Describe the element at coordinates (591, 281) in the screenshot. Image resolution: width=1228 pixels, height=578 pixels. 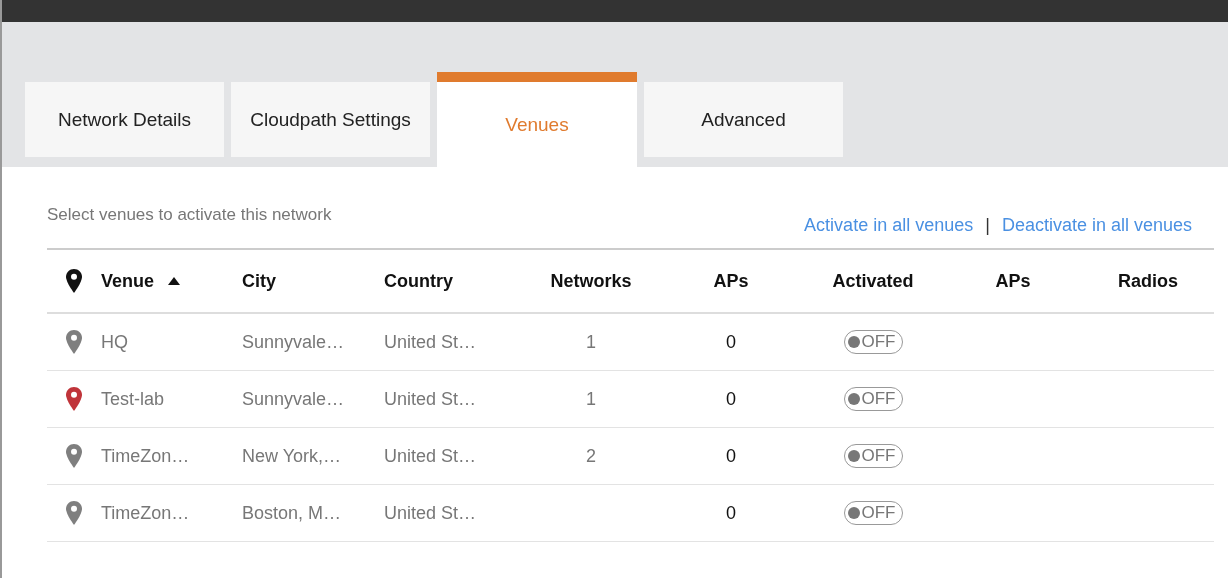
I see `column-header: Networks` at that location.